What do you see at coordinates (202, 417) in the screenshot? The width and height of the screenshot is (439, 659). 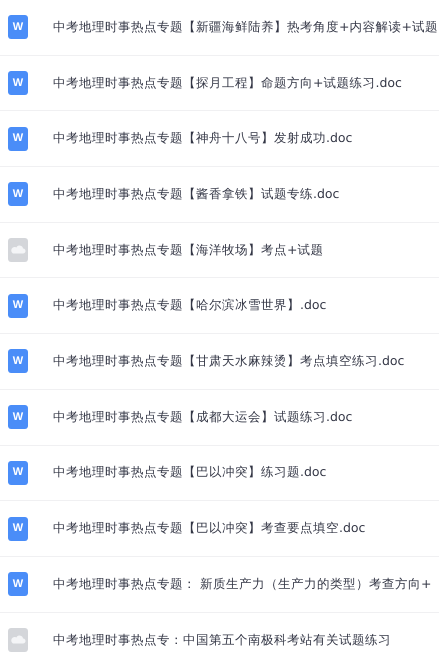 I see `file-name: 中考地理时事热点专题【成都大运会】试题练习.doc` at bounding box center [202, 417].